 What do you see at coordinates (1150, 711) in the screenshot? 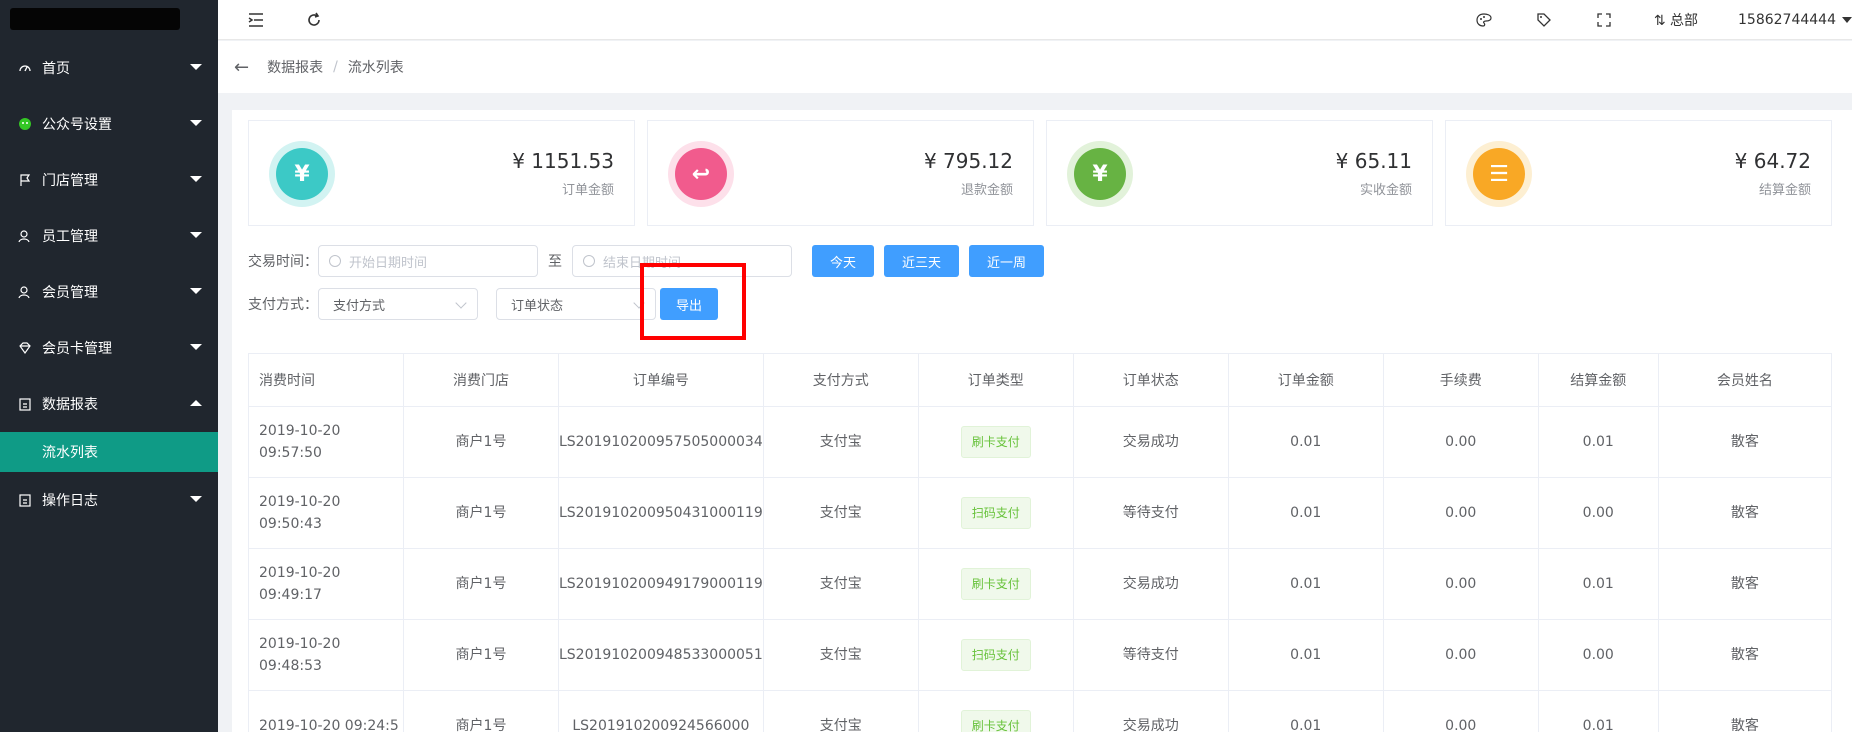
I see `cell-status: 交易成功` at bounding box center [1150, 711].